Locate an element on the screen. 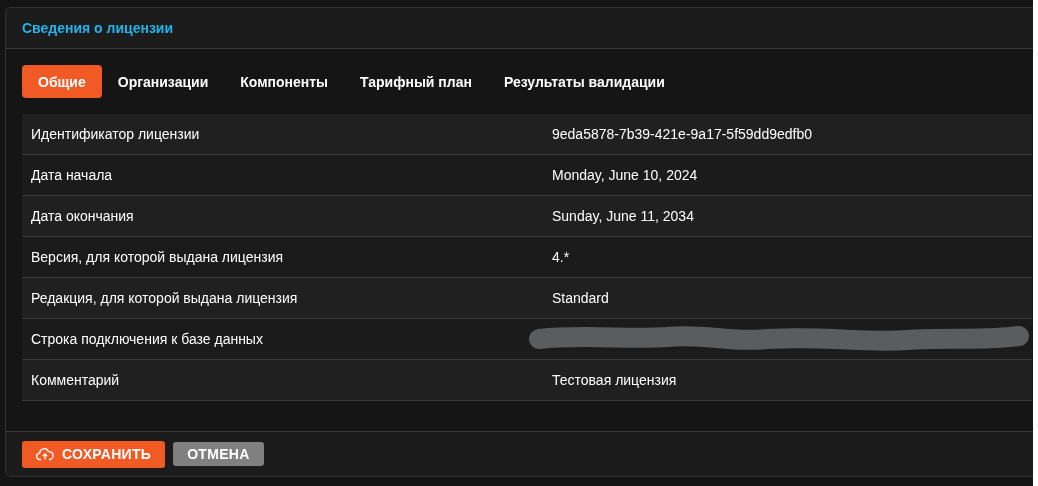 The width and height of the screenshot is (1038, 486). field-value: Тестовая лицензия is located at coordinates (614, 380).